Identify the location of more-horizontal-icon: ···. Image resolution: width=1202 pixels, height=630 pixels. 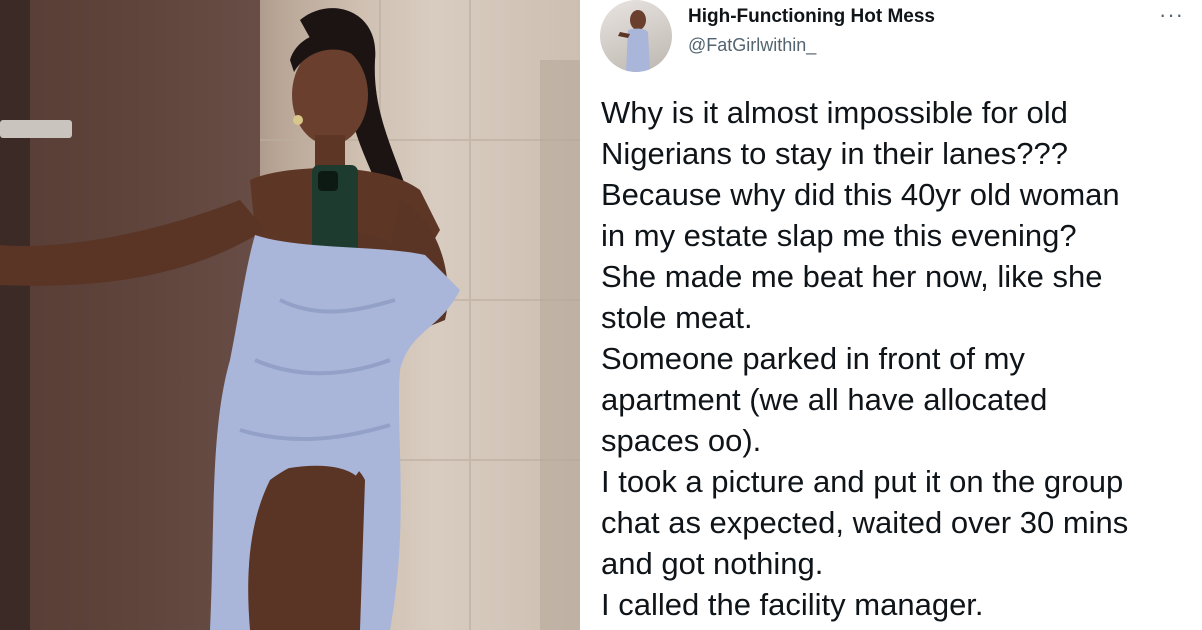
(1171, 15).